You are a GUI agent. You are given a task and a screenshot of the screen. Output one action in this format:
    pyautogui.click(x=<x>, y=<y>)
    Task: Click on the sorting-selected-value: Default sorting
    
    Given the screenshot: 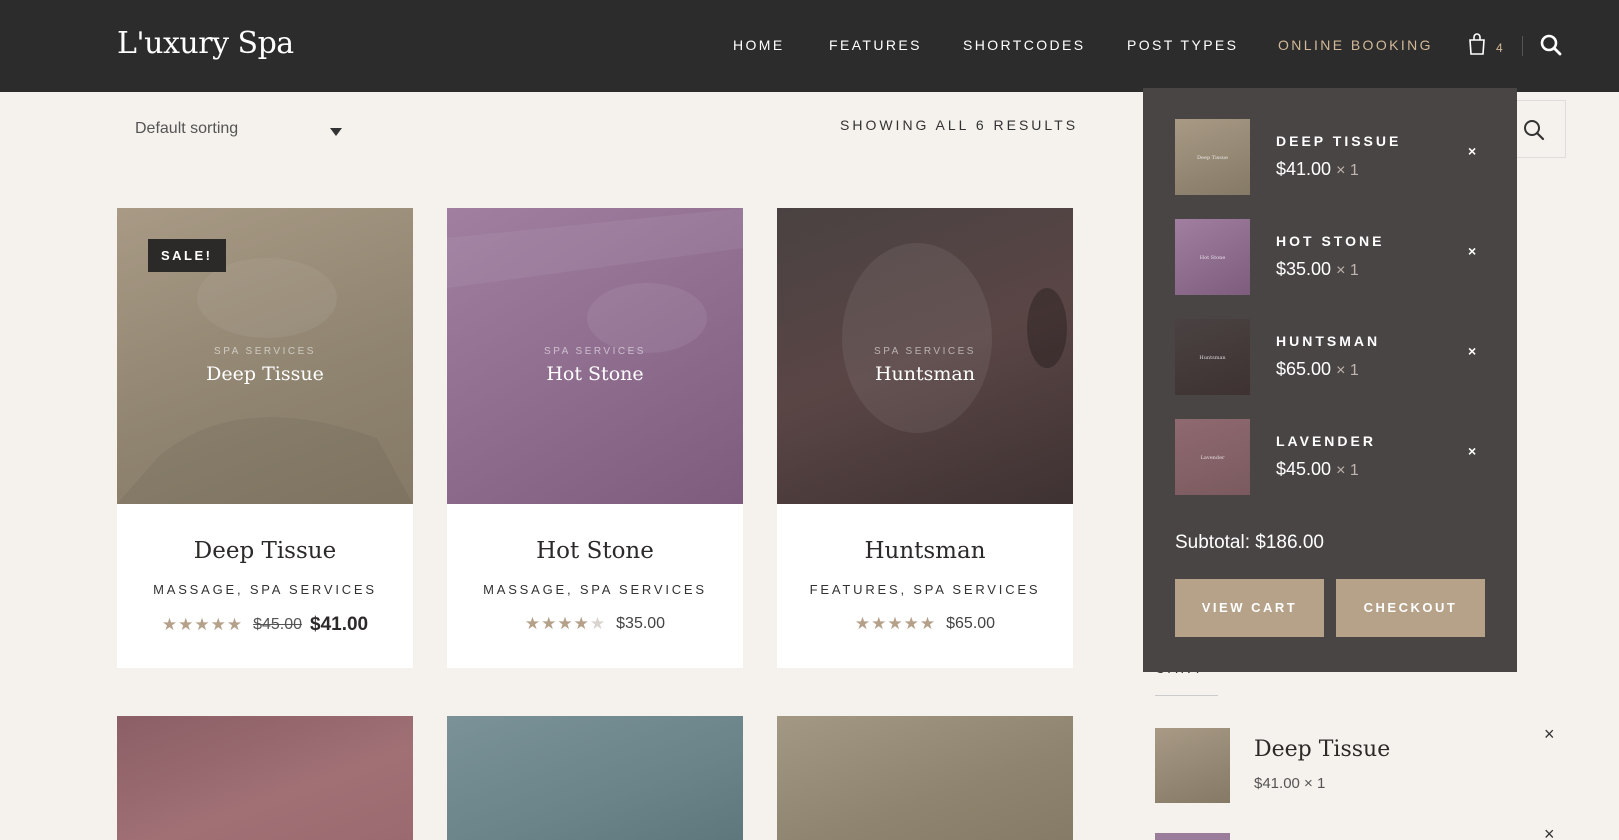 What is the action you would take?
    pyautogui.click(x=187, y=128)
    